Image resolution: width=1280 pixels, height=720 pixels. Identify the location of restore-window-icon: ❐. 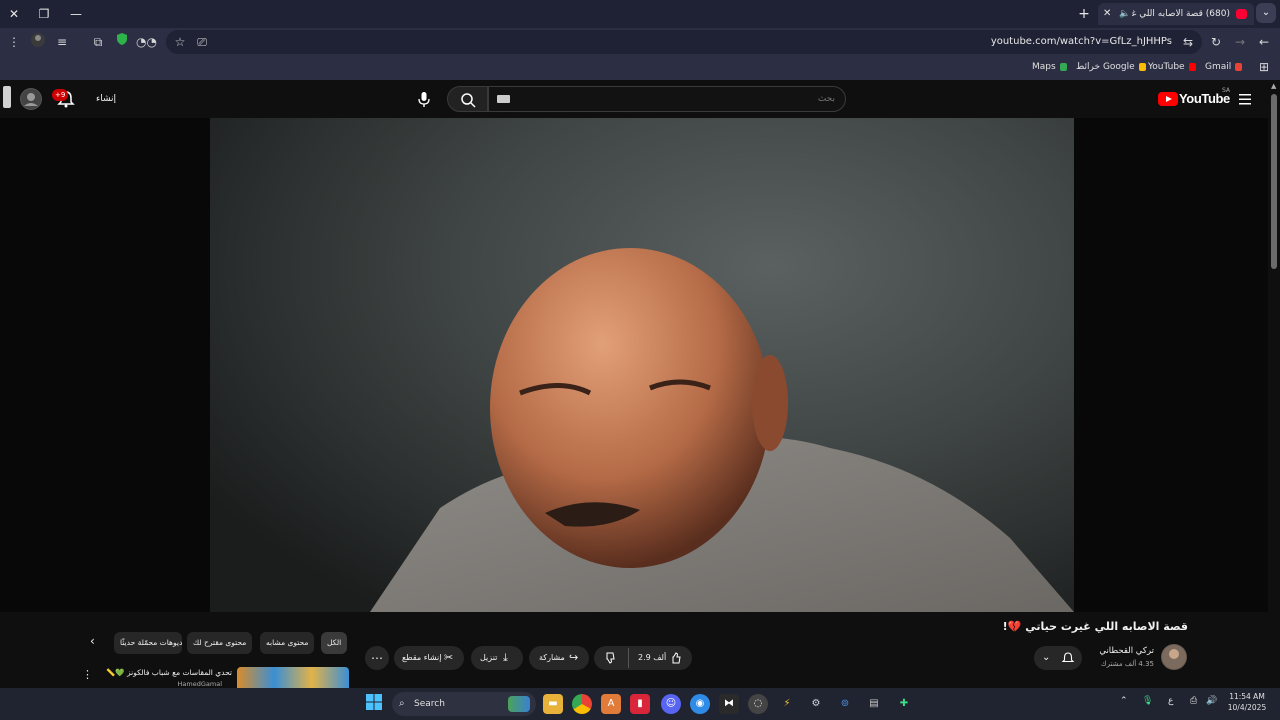
(44, 14).